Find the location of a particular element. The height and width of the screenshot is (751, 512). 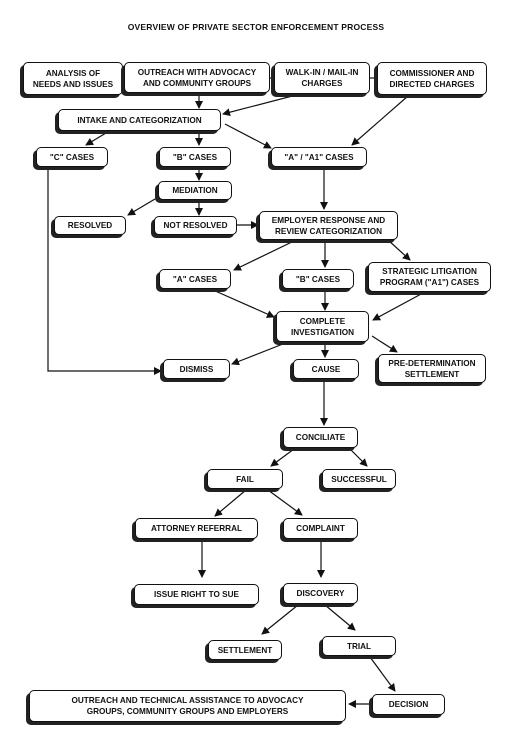

arrow-conciliate-to-successful is located at coordinates (358, 457).